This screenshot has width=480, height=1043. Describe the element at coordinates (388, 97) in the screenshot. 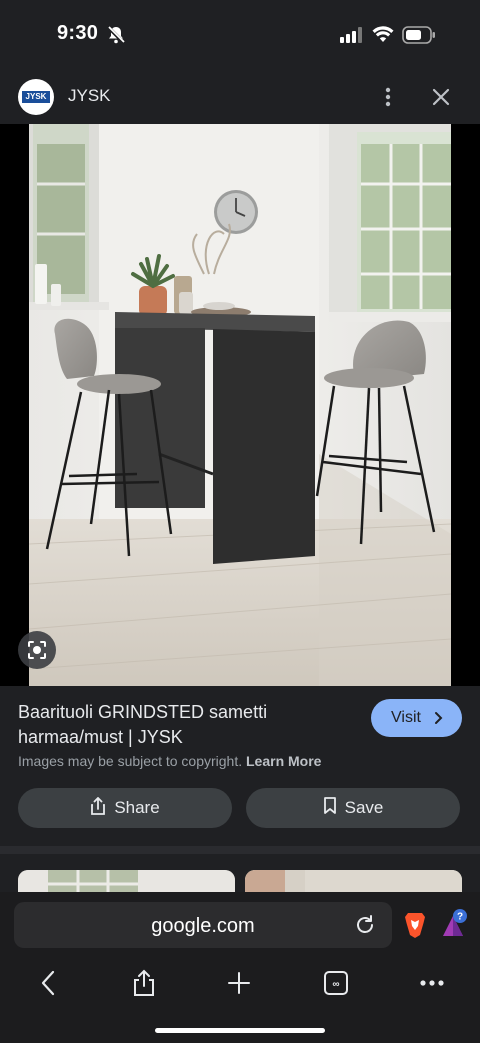

I see `more-vert-icon` at that location.